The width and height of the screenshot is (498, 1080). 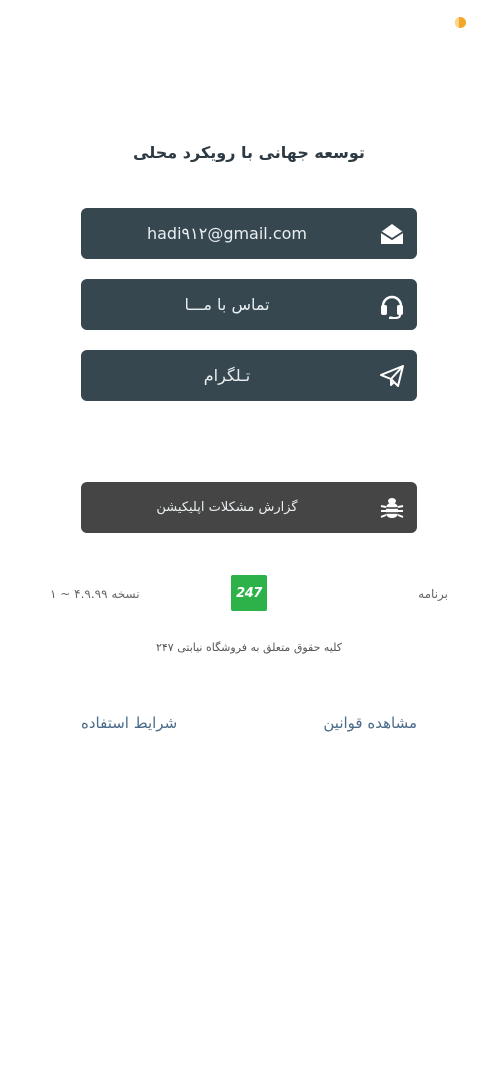 I want to click on page-title: توسعه جهانی با رویکرد محلی, so click(x=249, y=152).